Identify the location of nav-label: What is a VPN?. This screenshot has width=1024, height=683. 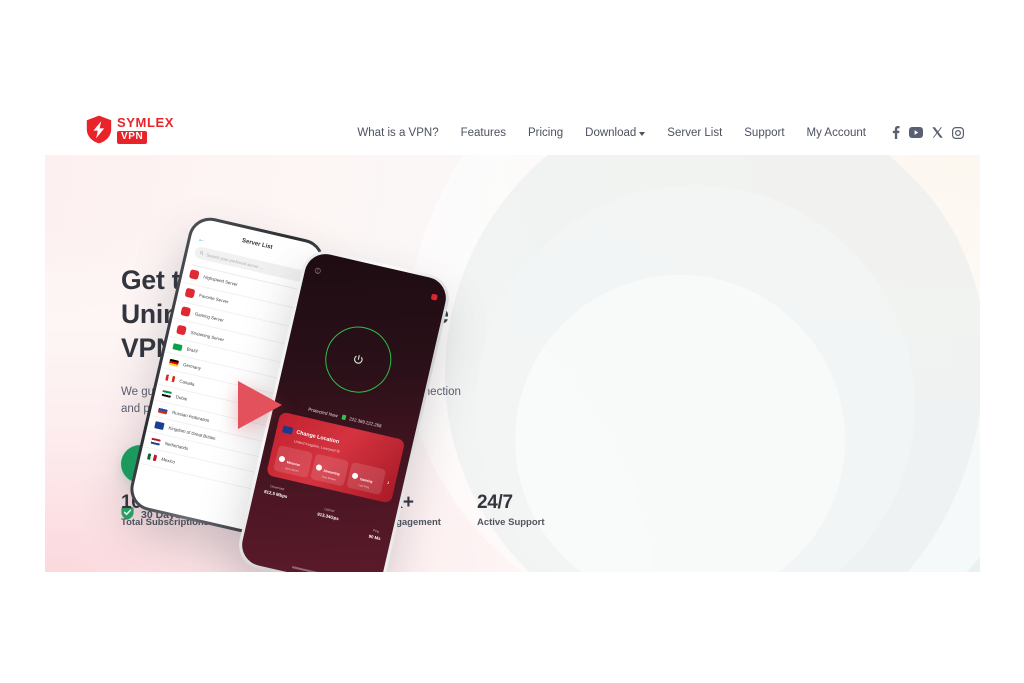
(398, 132).